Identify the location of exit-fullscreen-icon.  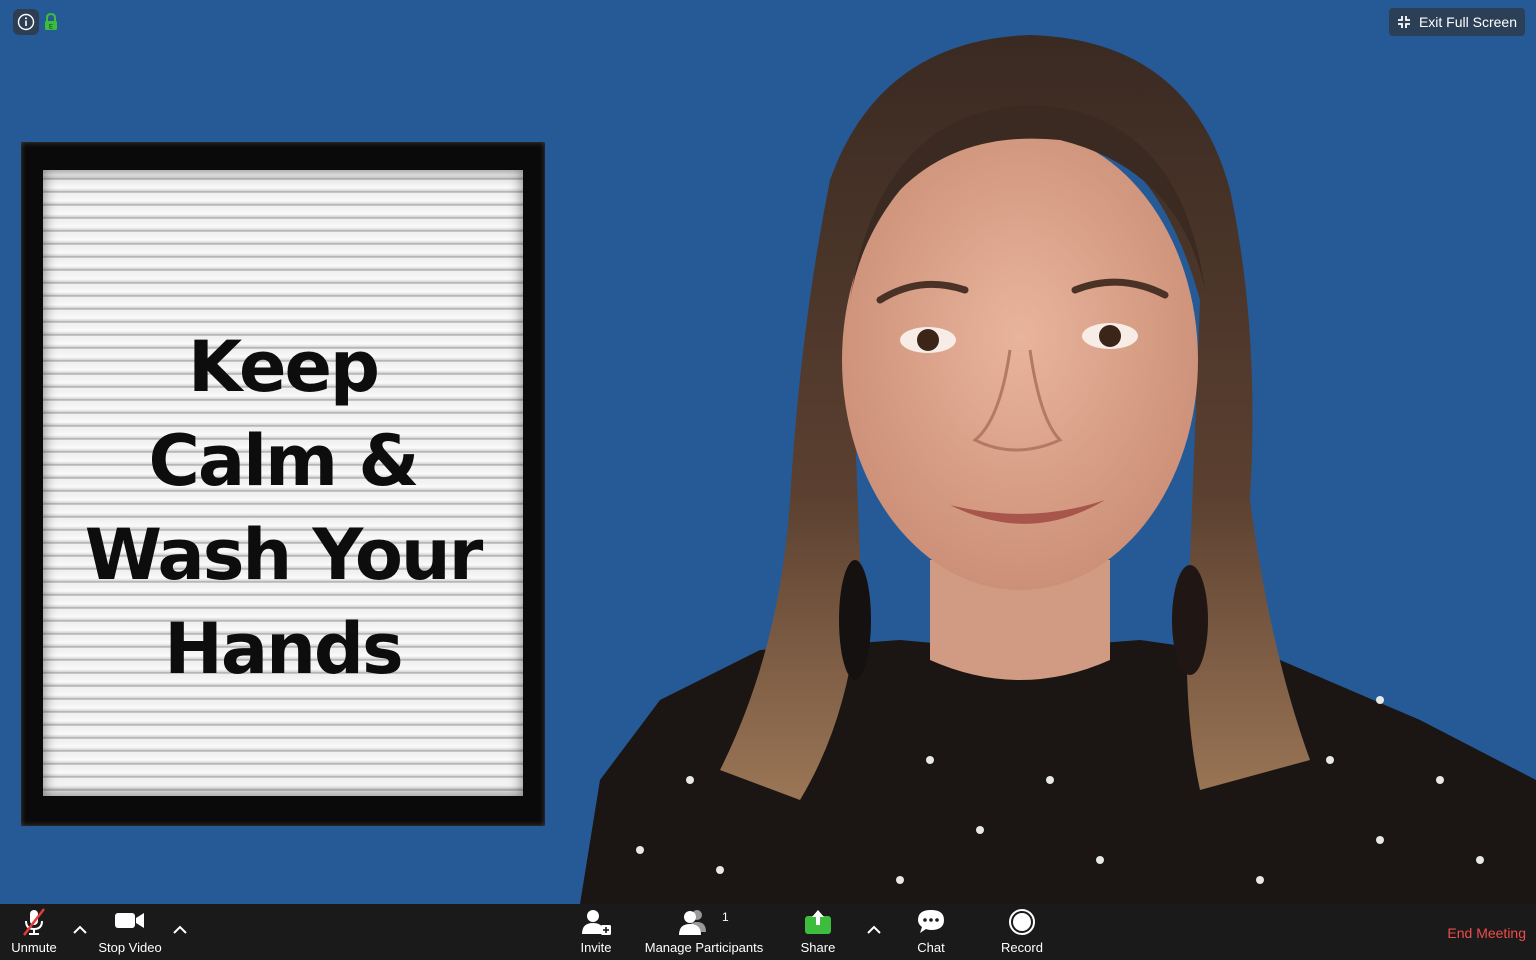
(1403, 22).